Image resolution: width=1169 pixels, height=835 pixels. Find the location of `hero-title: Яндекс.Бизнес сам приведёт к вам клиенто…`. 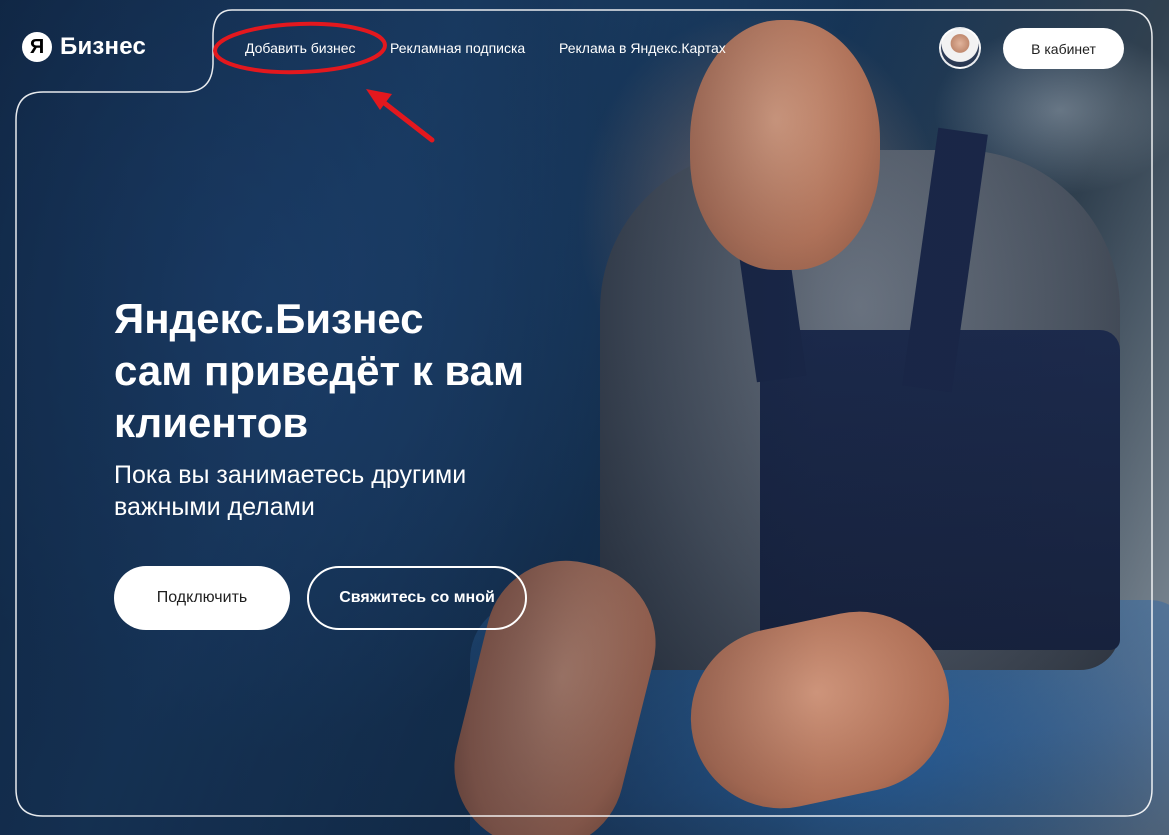

hero-title: Яндекс.Бизнес сам приведёт к вам клиенто… is located at coordinates (349, 371).